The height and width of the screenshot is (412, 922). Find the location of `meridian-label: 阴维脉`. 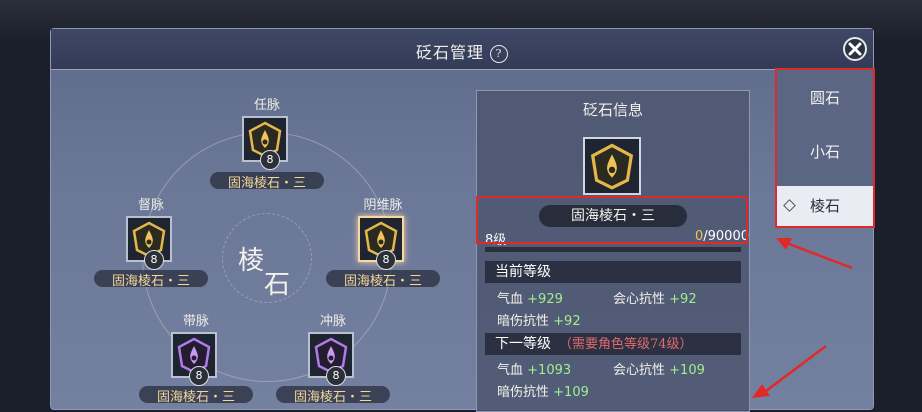

meridian-label: 阴维脉 is located at coordinates (383, 205).